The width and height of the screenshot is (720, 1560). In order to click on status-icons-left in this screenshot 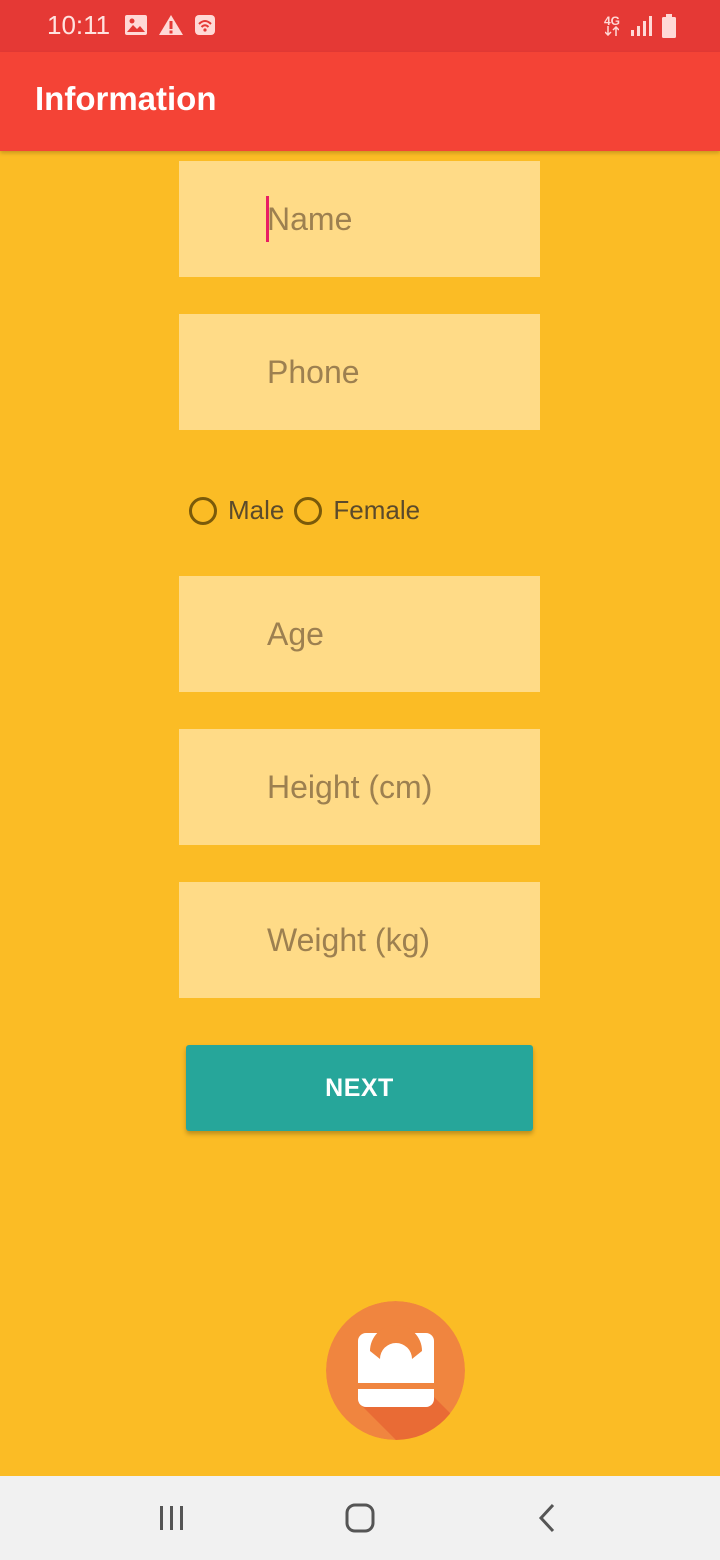, I will do `click(170, 25)`.